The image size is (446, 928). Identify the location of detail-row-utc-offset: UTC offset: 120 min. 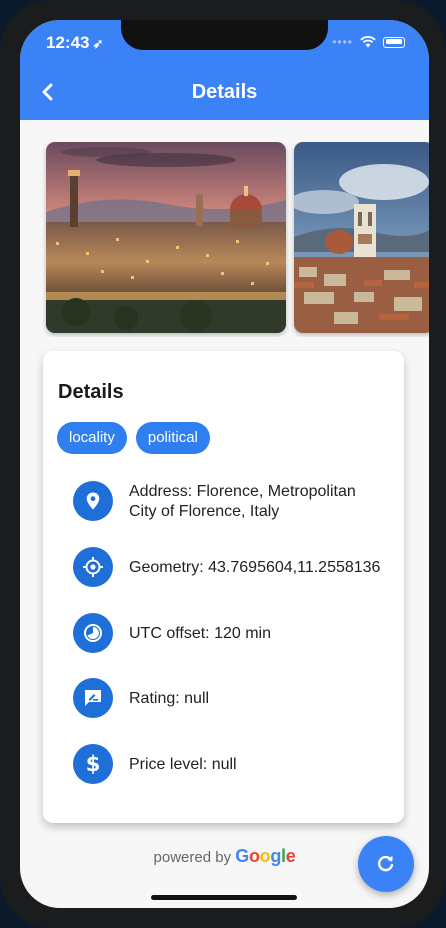
(233, 634).